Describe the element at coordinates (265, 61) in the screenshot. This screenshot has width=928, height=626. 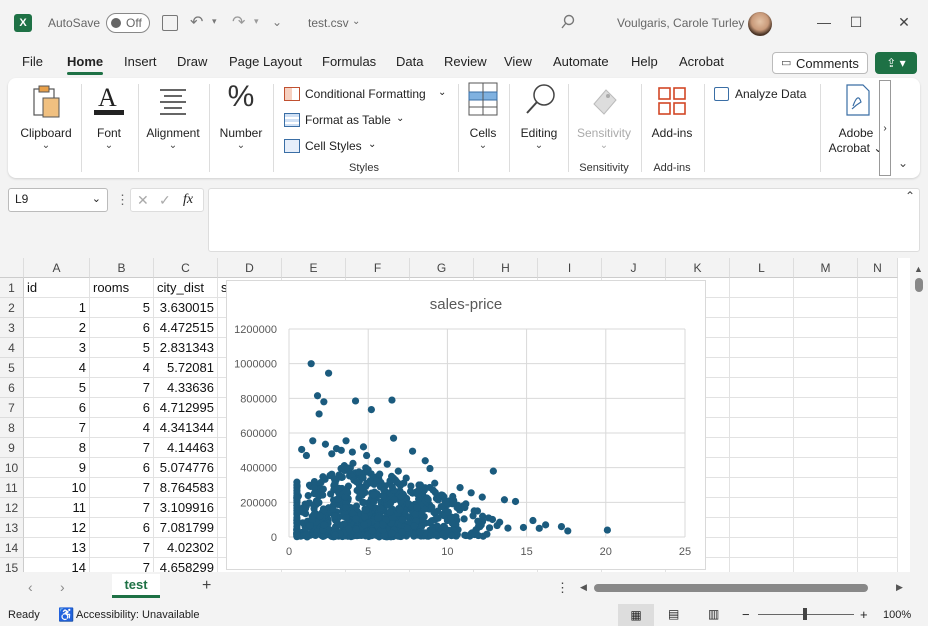
I see `tab-page-layout: Page Layout` at that location.